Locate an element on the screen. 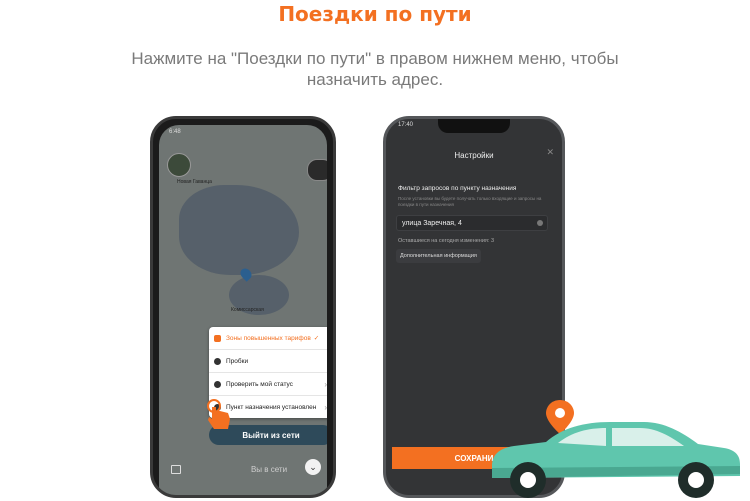 Image resolution: width=750 pixels, height=501 pixels. menu-item-surge-zones: Зоны повышенных тарифов ✓ is located at coordinates (268, 338).